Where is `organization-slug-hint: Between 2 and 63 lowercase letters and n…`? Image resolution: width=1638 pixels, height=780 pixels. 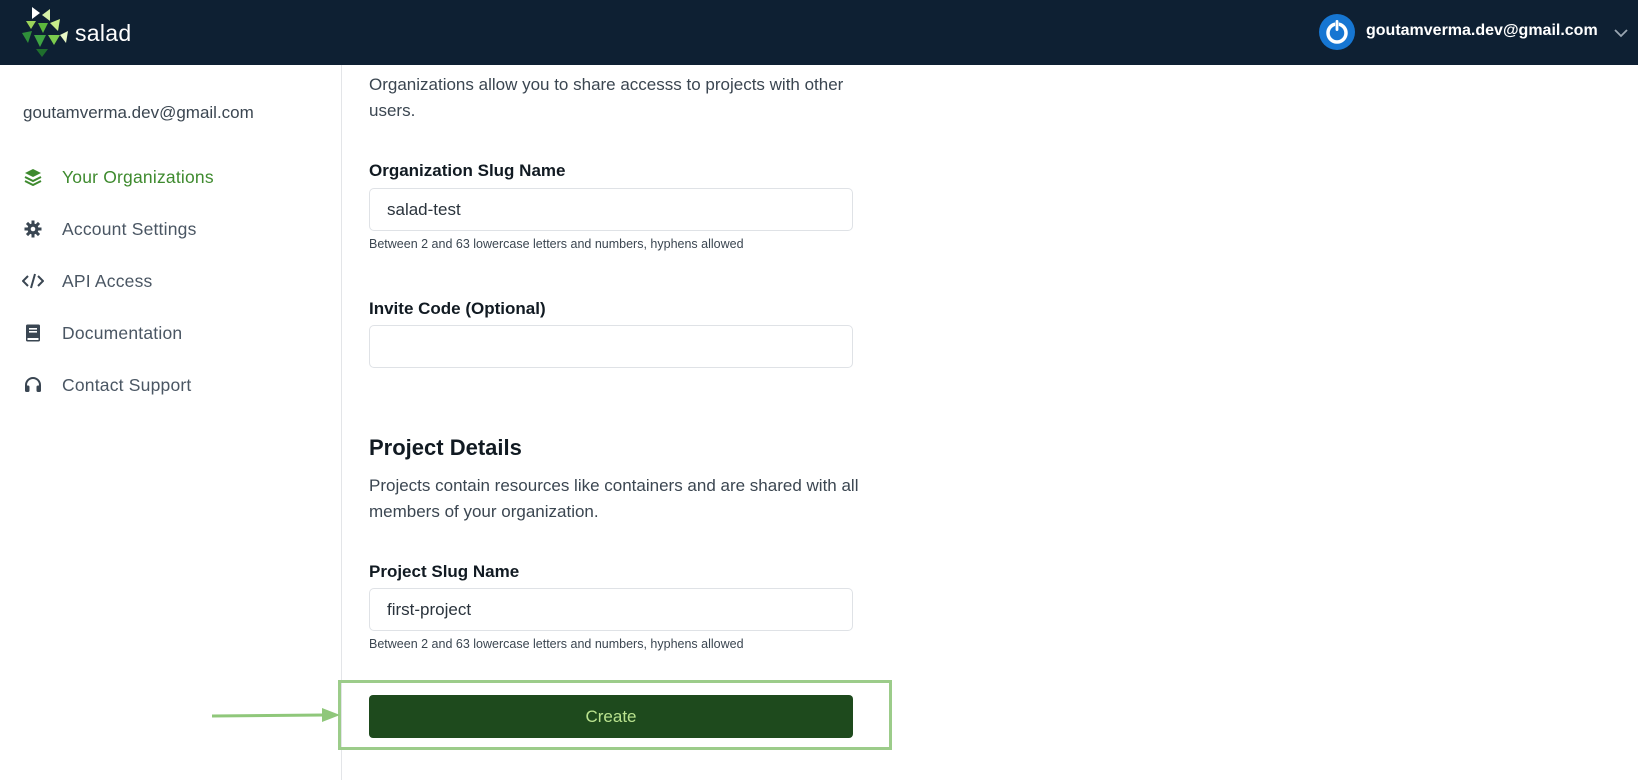 organization-slug-hint: Between 2 and 63 lowercase letters and n… is located at coordinates (556, 244).